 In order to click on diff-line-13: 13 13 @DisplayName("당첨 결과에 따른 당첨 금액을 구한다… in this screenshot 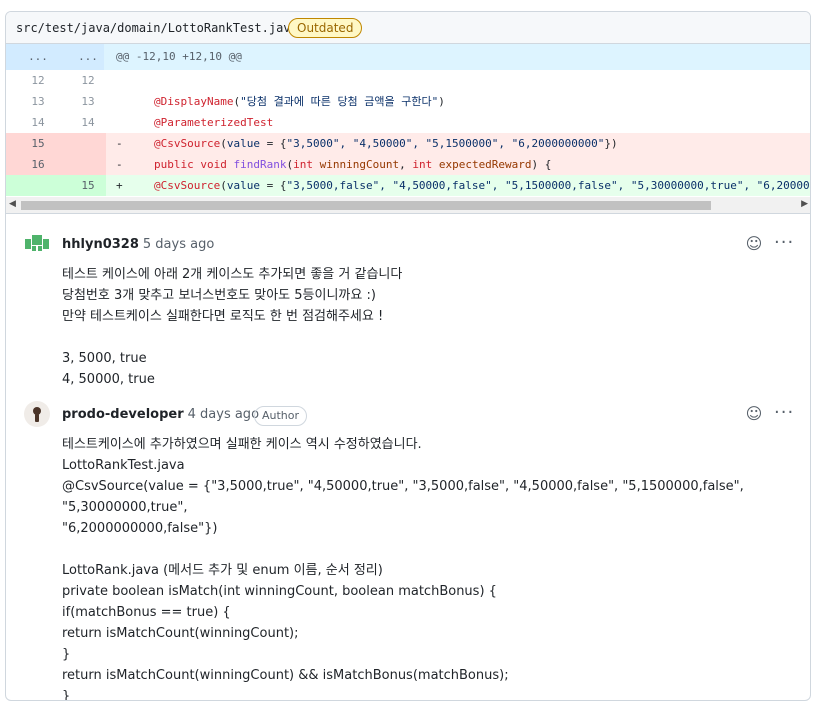, I will do `click(408, 101)`.